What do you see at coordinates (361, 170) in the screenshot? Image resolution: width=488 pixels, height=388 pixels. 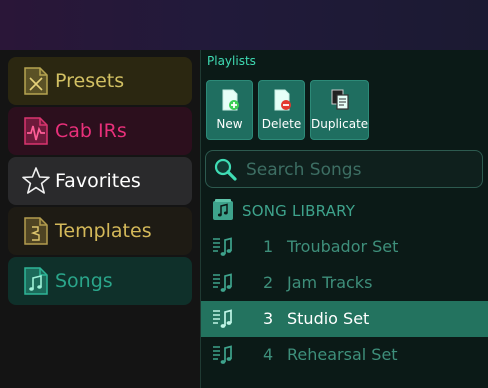 I see `search-input` at bounding box center [361, 170].